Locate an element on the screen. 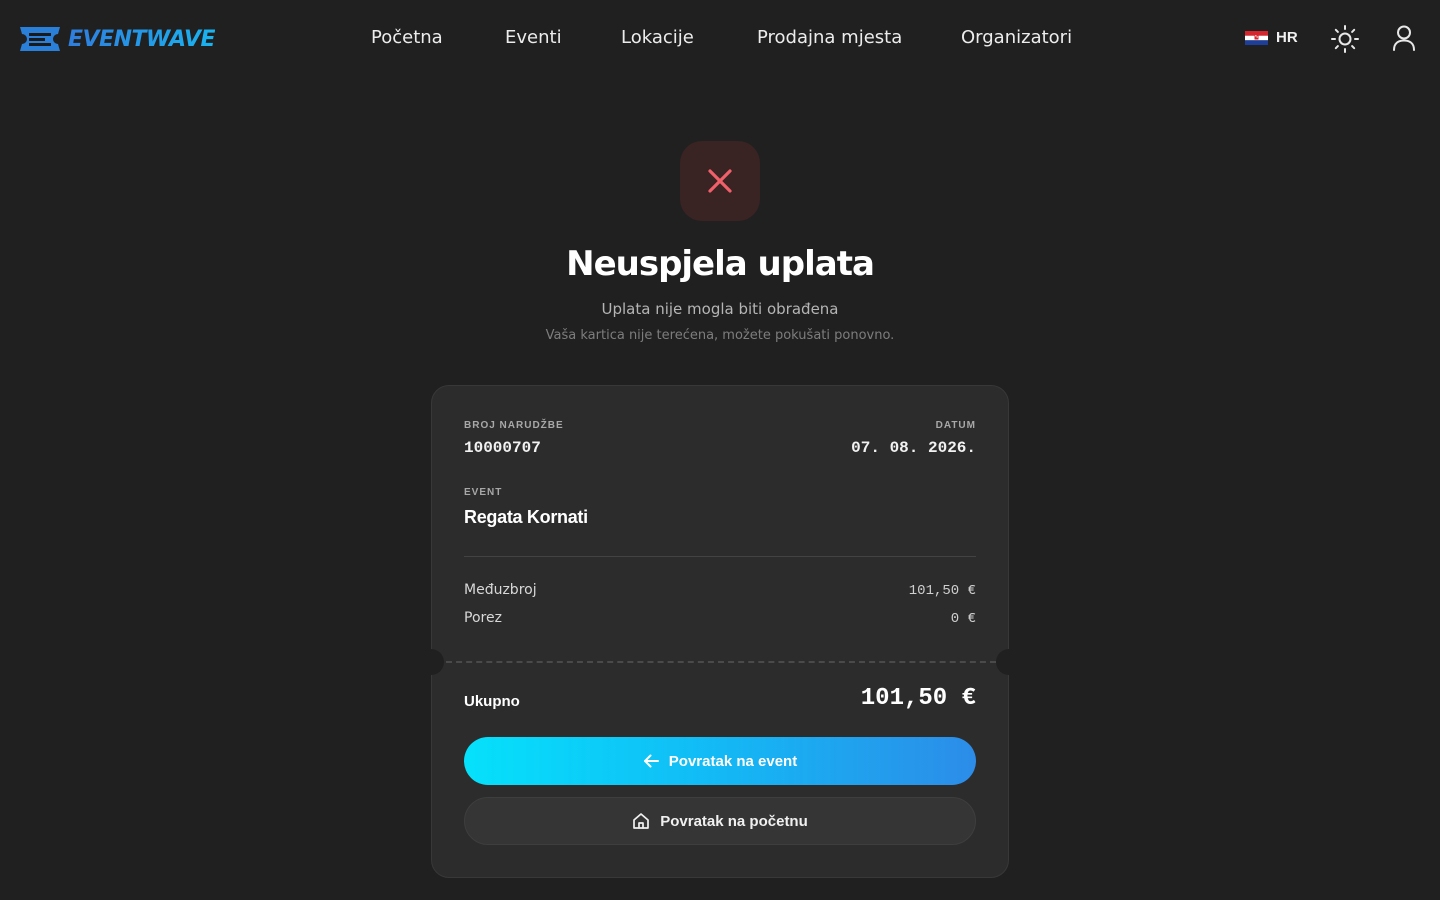 This screenshot has height=900, width=1440. error-status-badge is located at coordinates (720, 181).